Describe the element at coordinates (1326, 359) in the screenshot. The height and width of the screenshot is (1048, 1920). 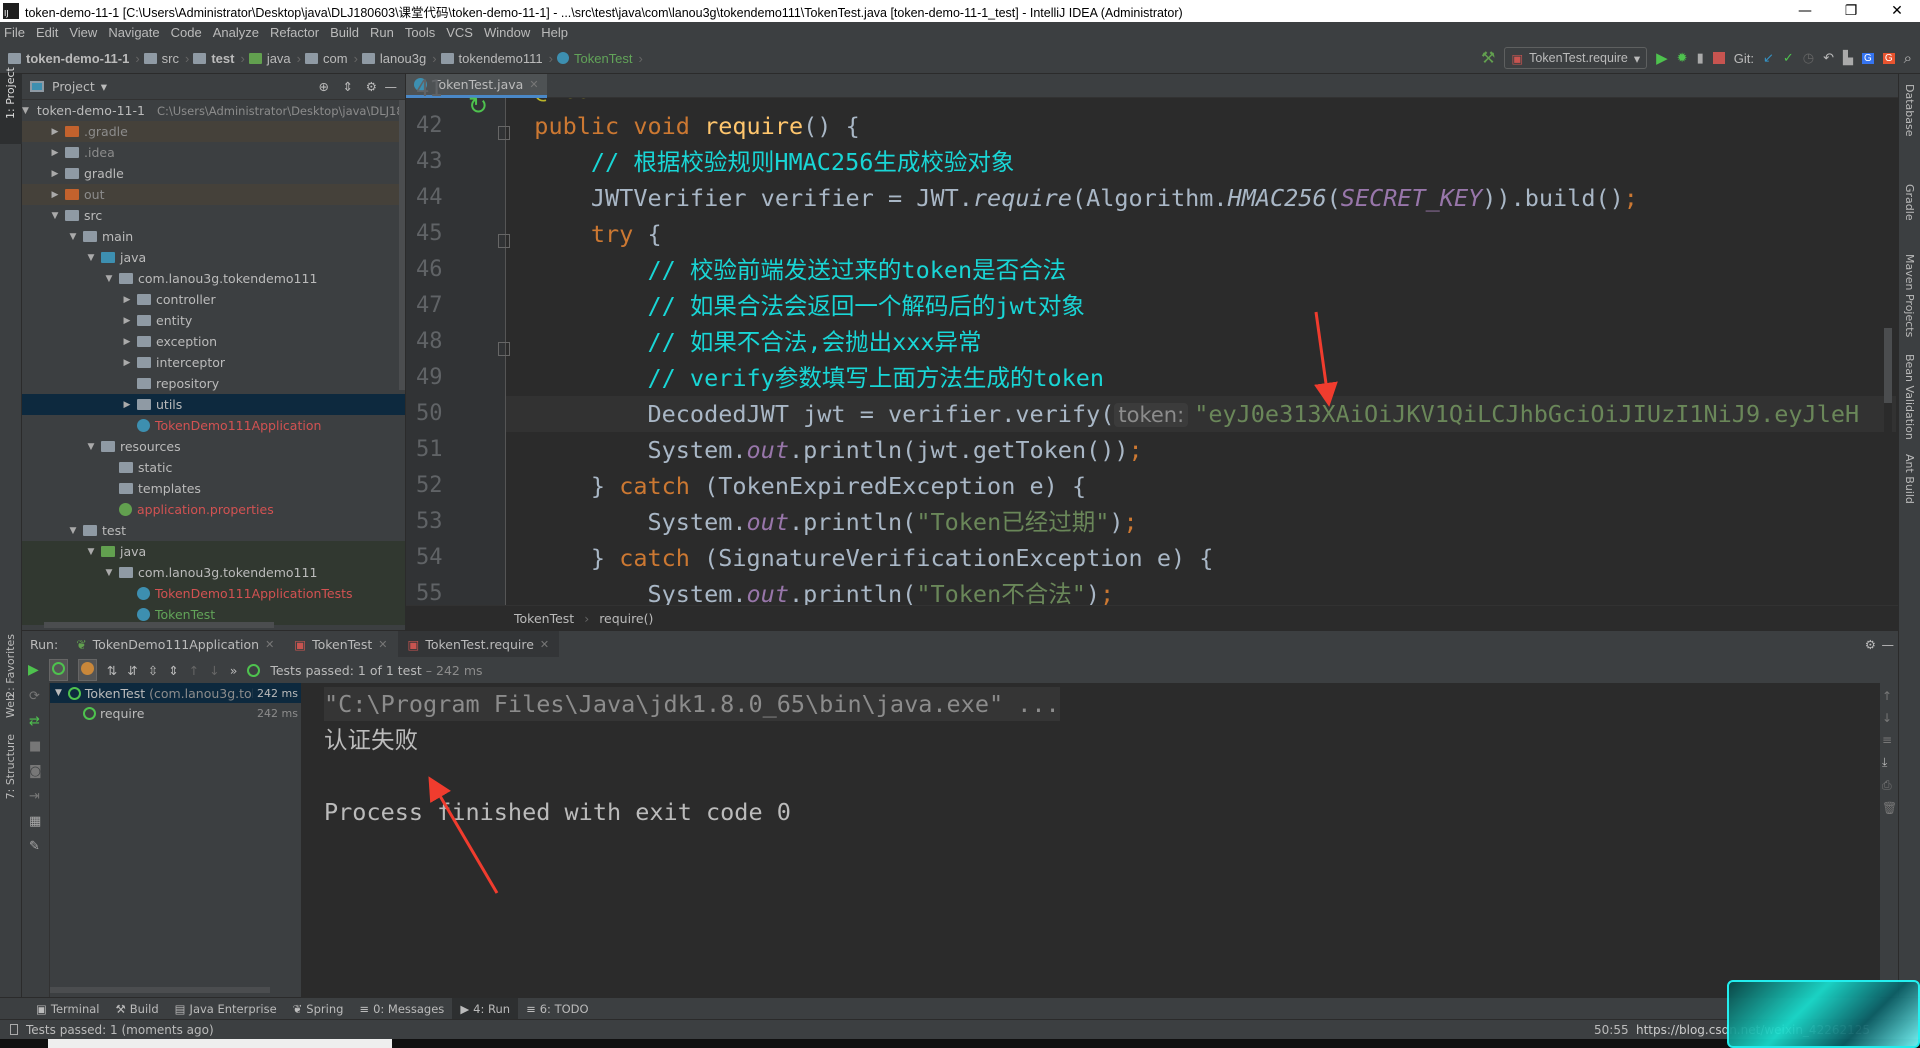
I see `annotation-arrow-token` at that location.